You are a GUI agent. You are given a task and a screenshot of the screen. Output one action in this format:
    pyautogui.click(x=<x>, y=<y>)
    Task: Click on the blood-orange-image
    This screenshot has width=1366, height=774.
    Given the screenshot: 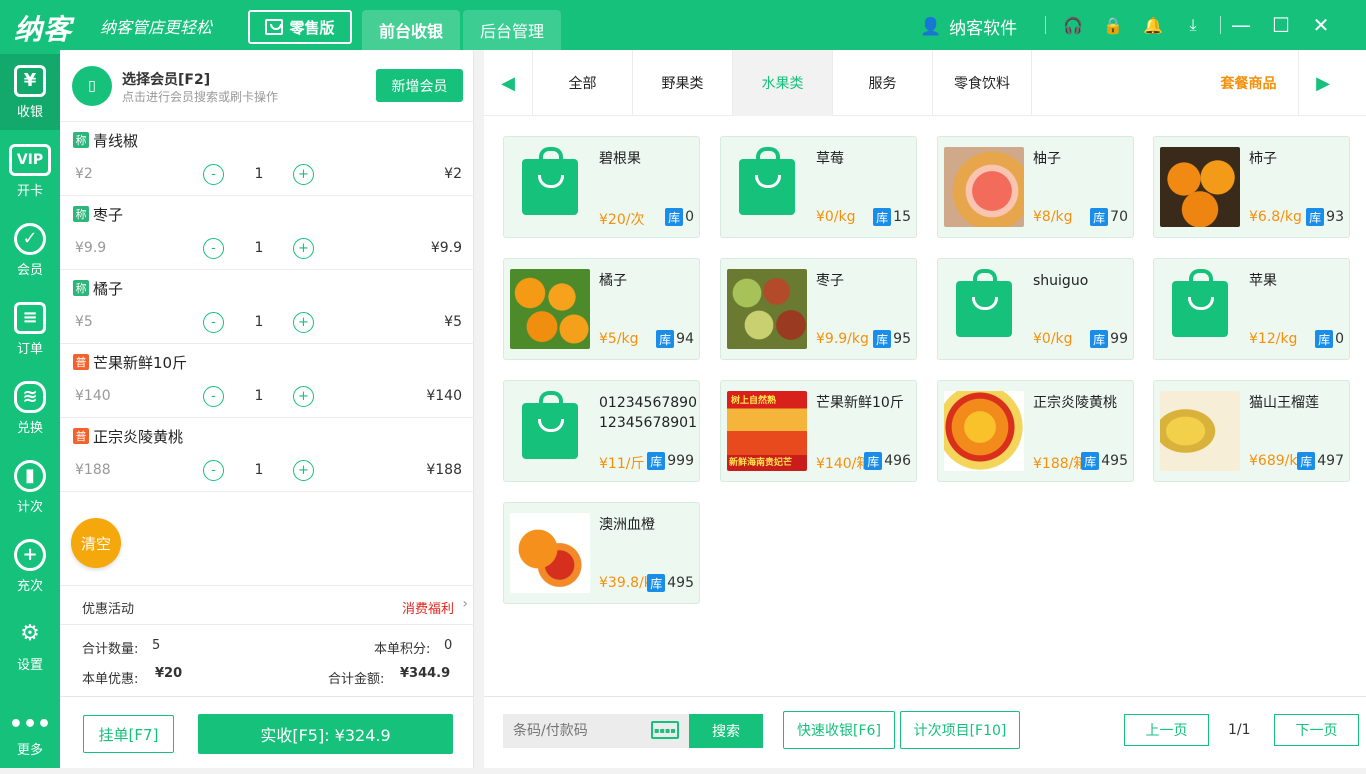 What is the action you would take?
    pyautogui.click(x=550, y=553)
    